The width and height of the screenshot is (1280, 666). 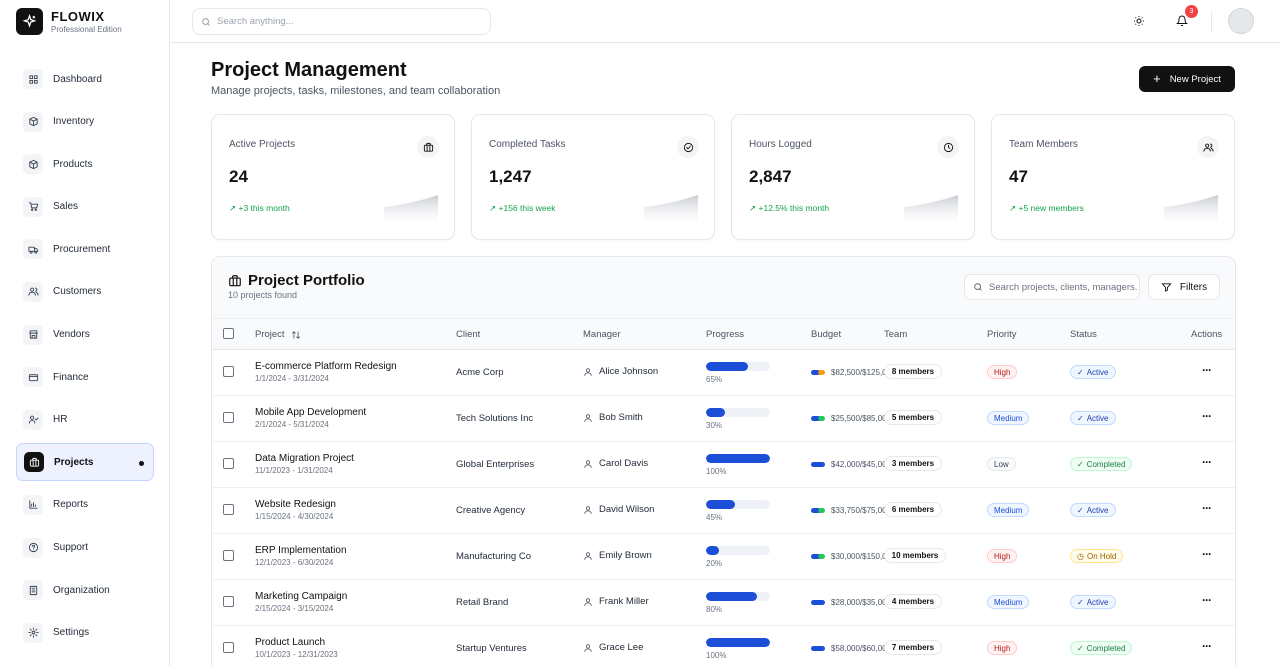 What do you see at coordinates (716, 655) in the screenshot?
I see `progress-label: 100%` at bounding box center [716, 655].